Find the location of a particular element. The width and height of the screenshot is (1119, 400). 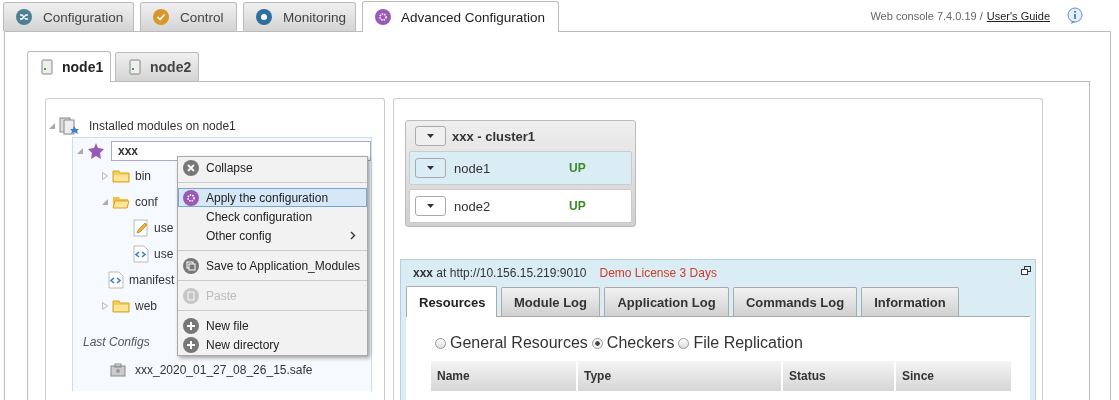

section-title: Last Configs is located at coordinates (116, 342).